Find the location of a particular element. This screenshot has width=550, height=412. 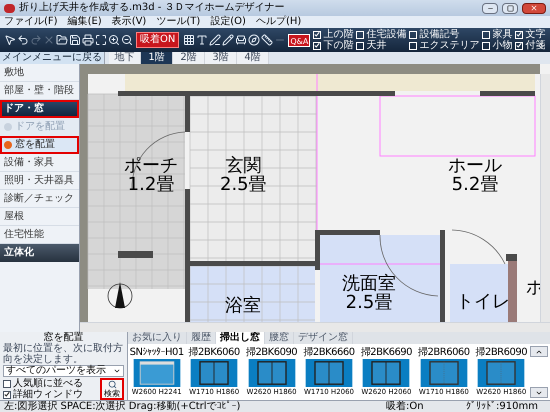

scroll-down-button is located at coordinates (539, 392).